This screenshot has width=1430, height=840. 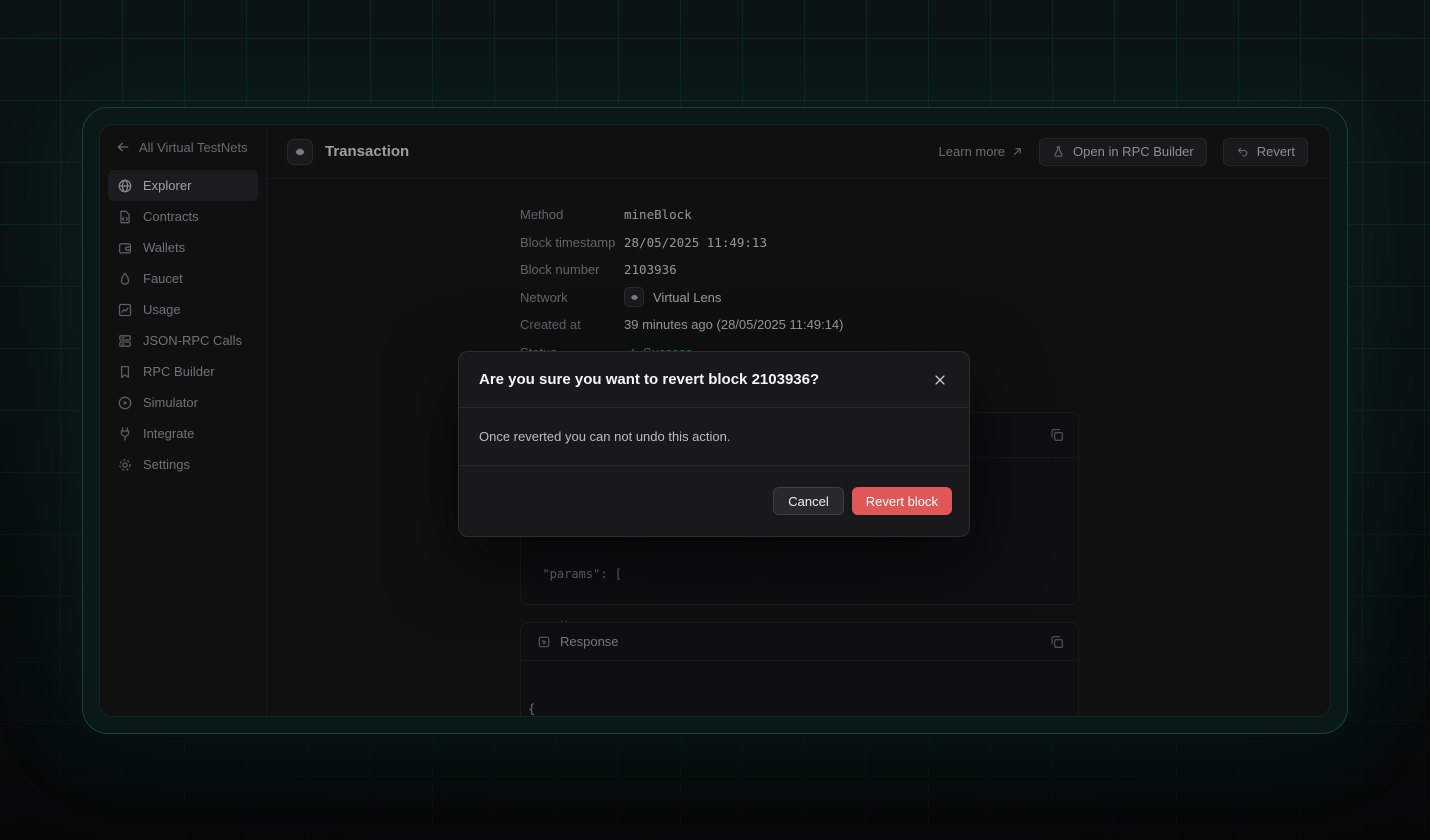 What do you see at coordinates (940, 380) in the screenshot?
I see `close-icon` at bounding box center [940, 380].